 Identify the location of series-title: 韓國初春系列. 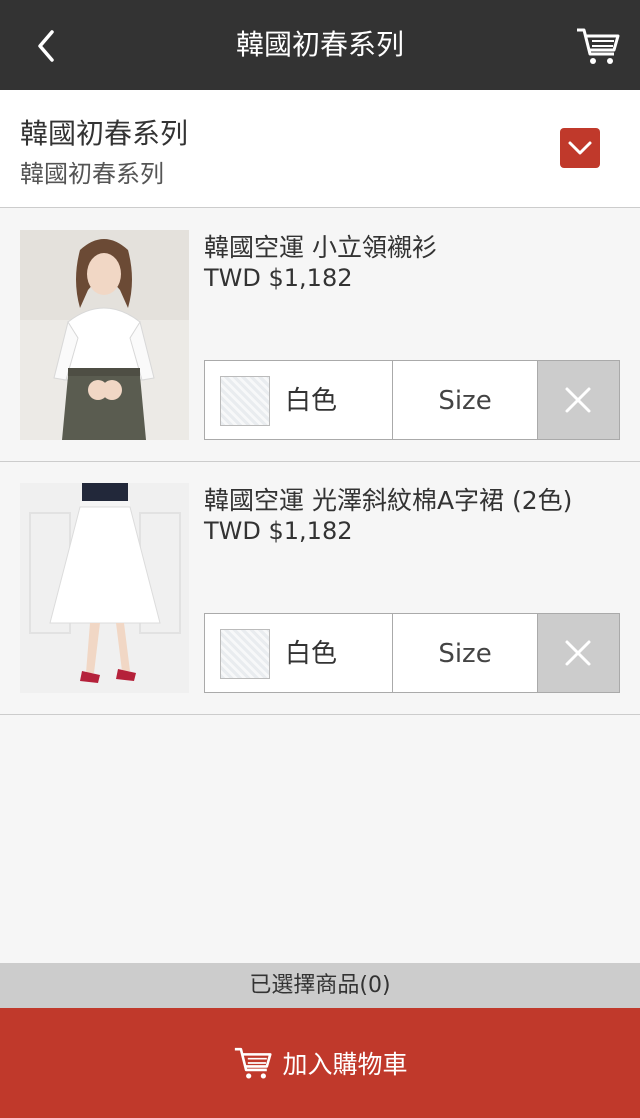
(104, 133).